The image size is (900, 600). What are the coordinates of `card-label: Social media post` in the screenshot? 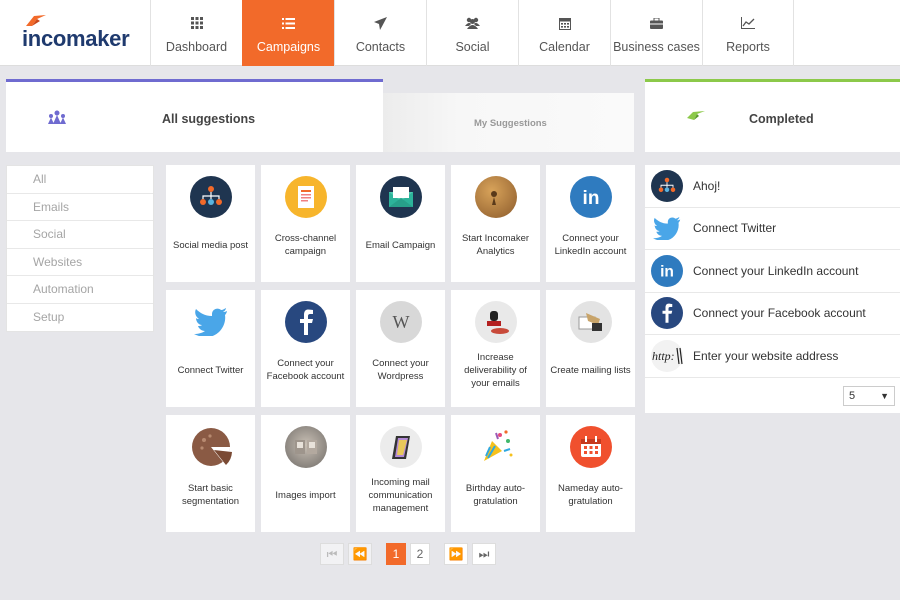 It's located at (210, 245).